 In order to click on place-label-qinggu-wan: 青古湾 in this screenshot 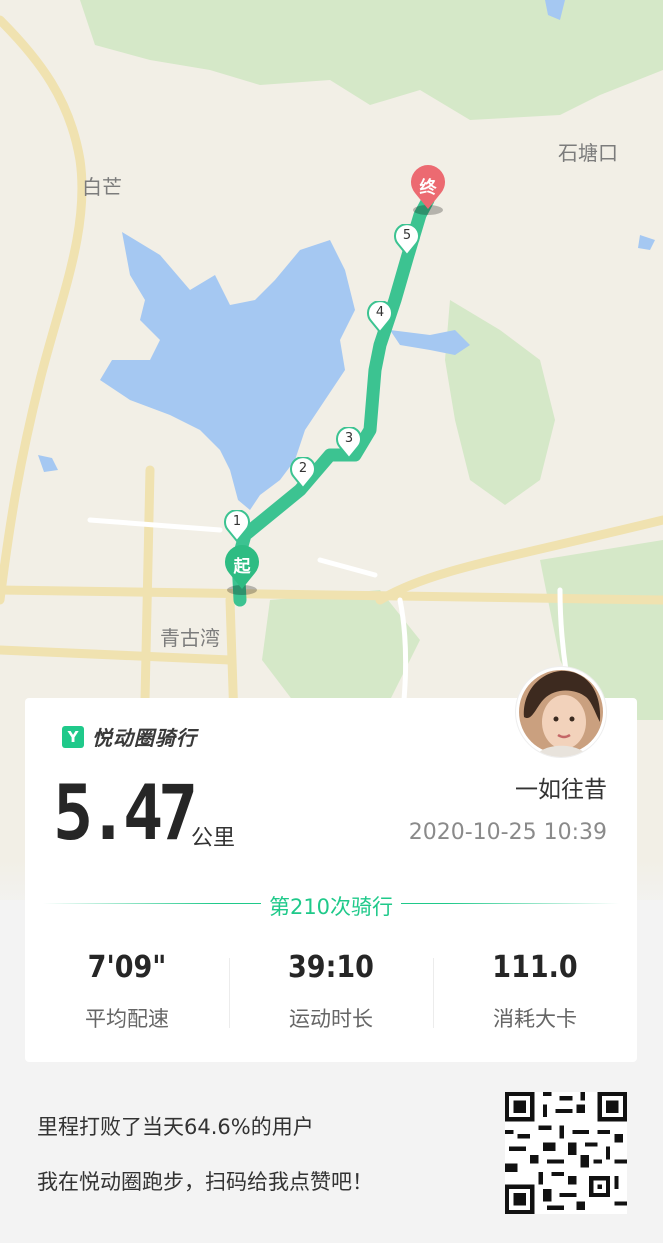, I will do `click(190, 638)`.